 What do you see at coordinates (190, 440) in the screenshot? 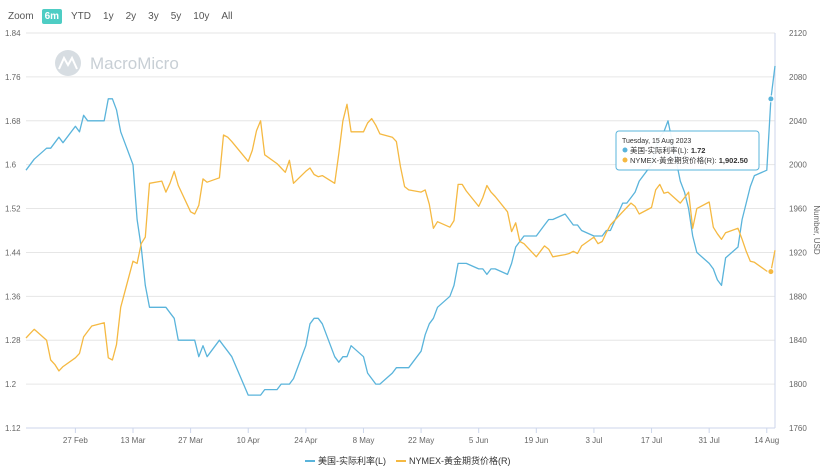
I see `x-tick-label: 27 Mar` at bounding box center [190, 440].